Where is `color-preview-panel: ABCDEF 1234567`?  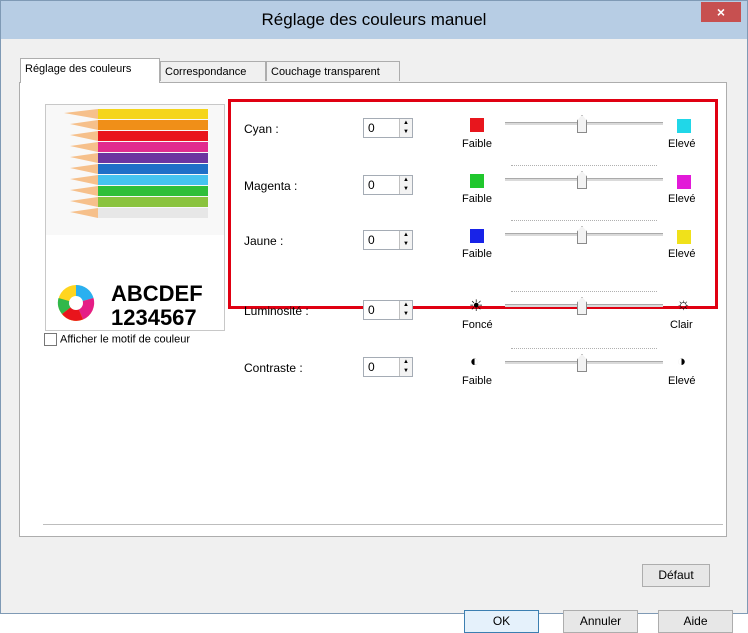
color-preview-panel: ABCDEF 1234567 is located at coordinates (135, 217).